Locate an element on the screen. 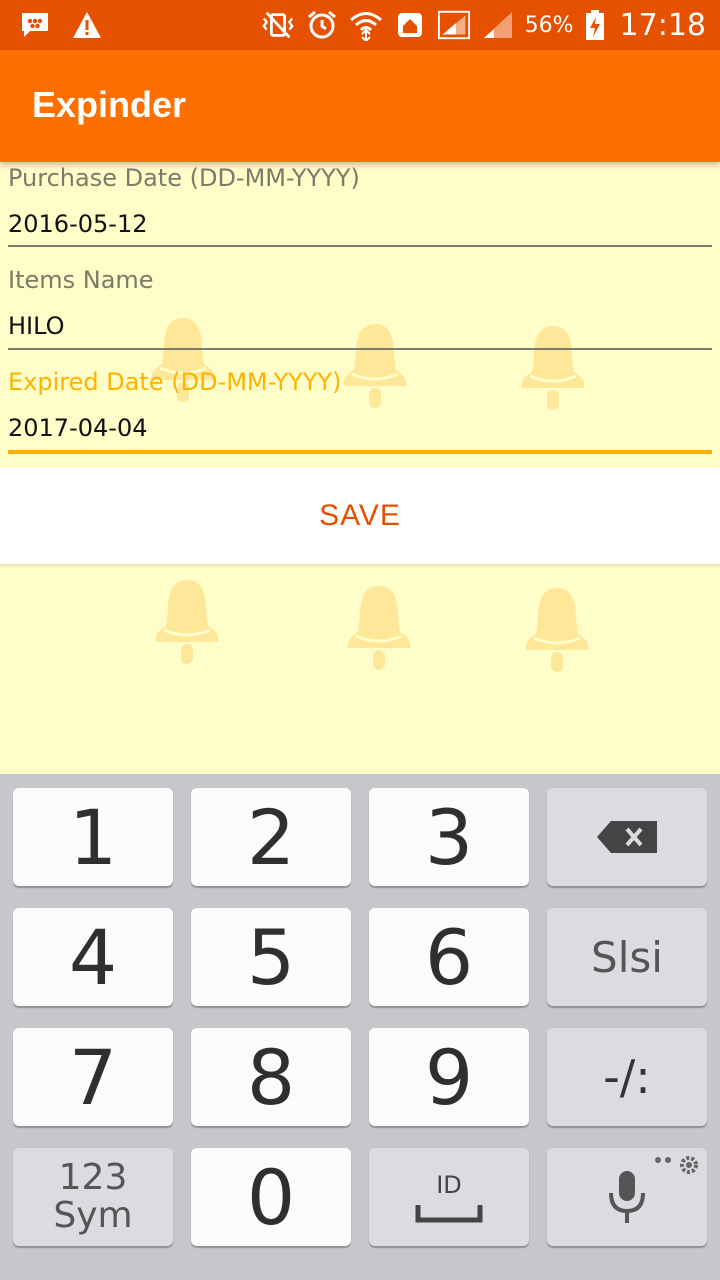 The height and width of the screenshot is (1280, 720). key-7: 7 is located at coordinates (93, 1077).